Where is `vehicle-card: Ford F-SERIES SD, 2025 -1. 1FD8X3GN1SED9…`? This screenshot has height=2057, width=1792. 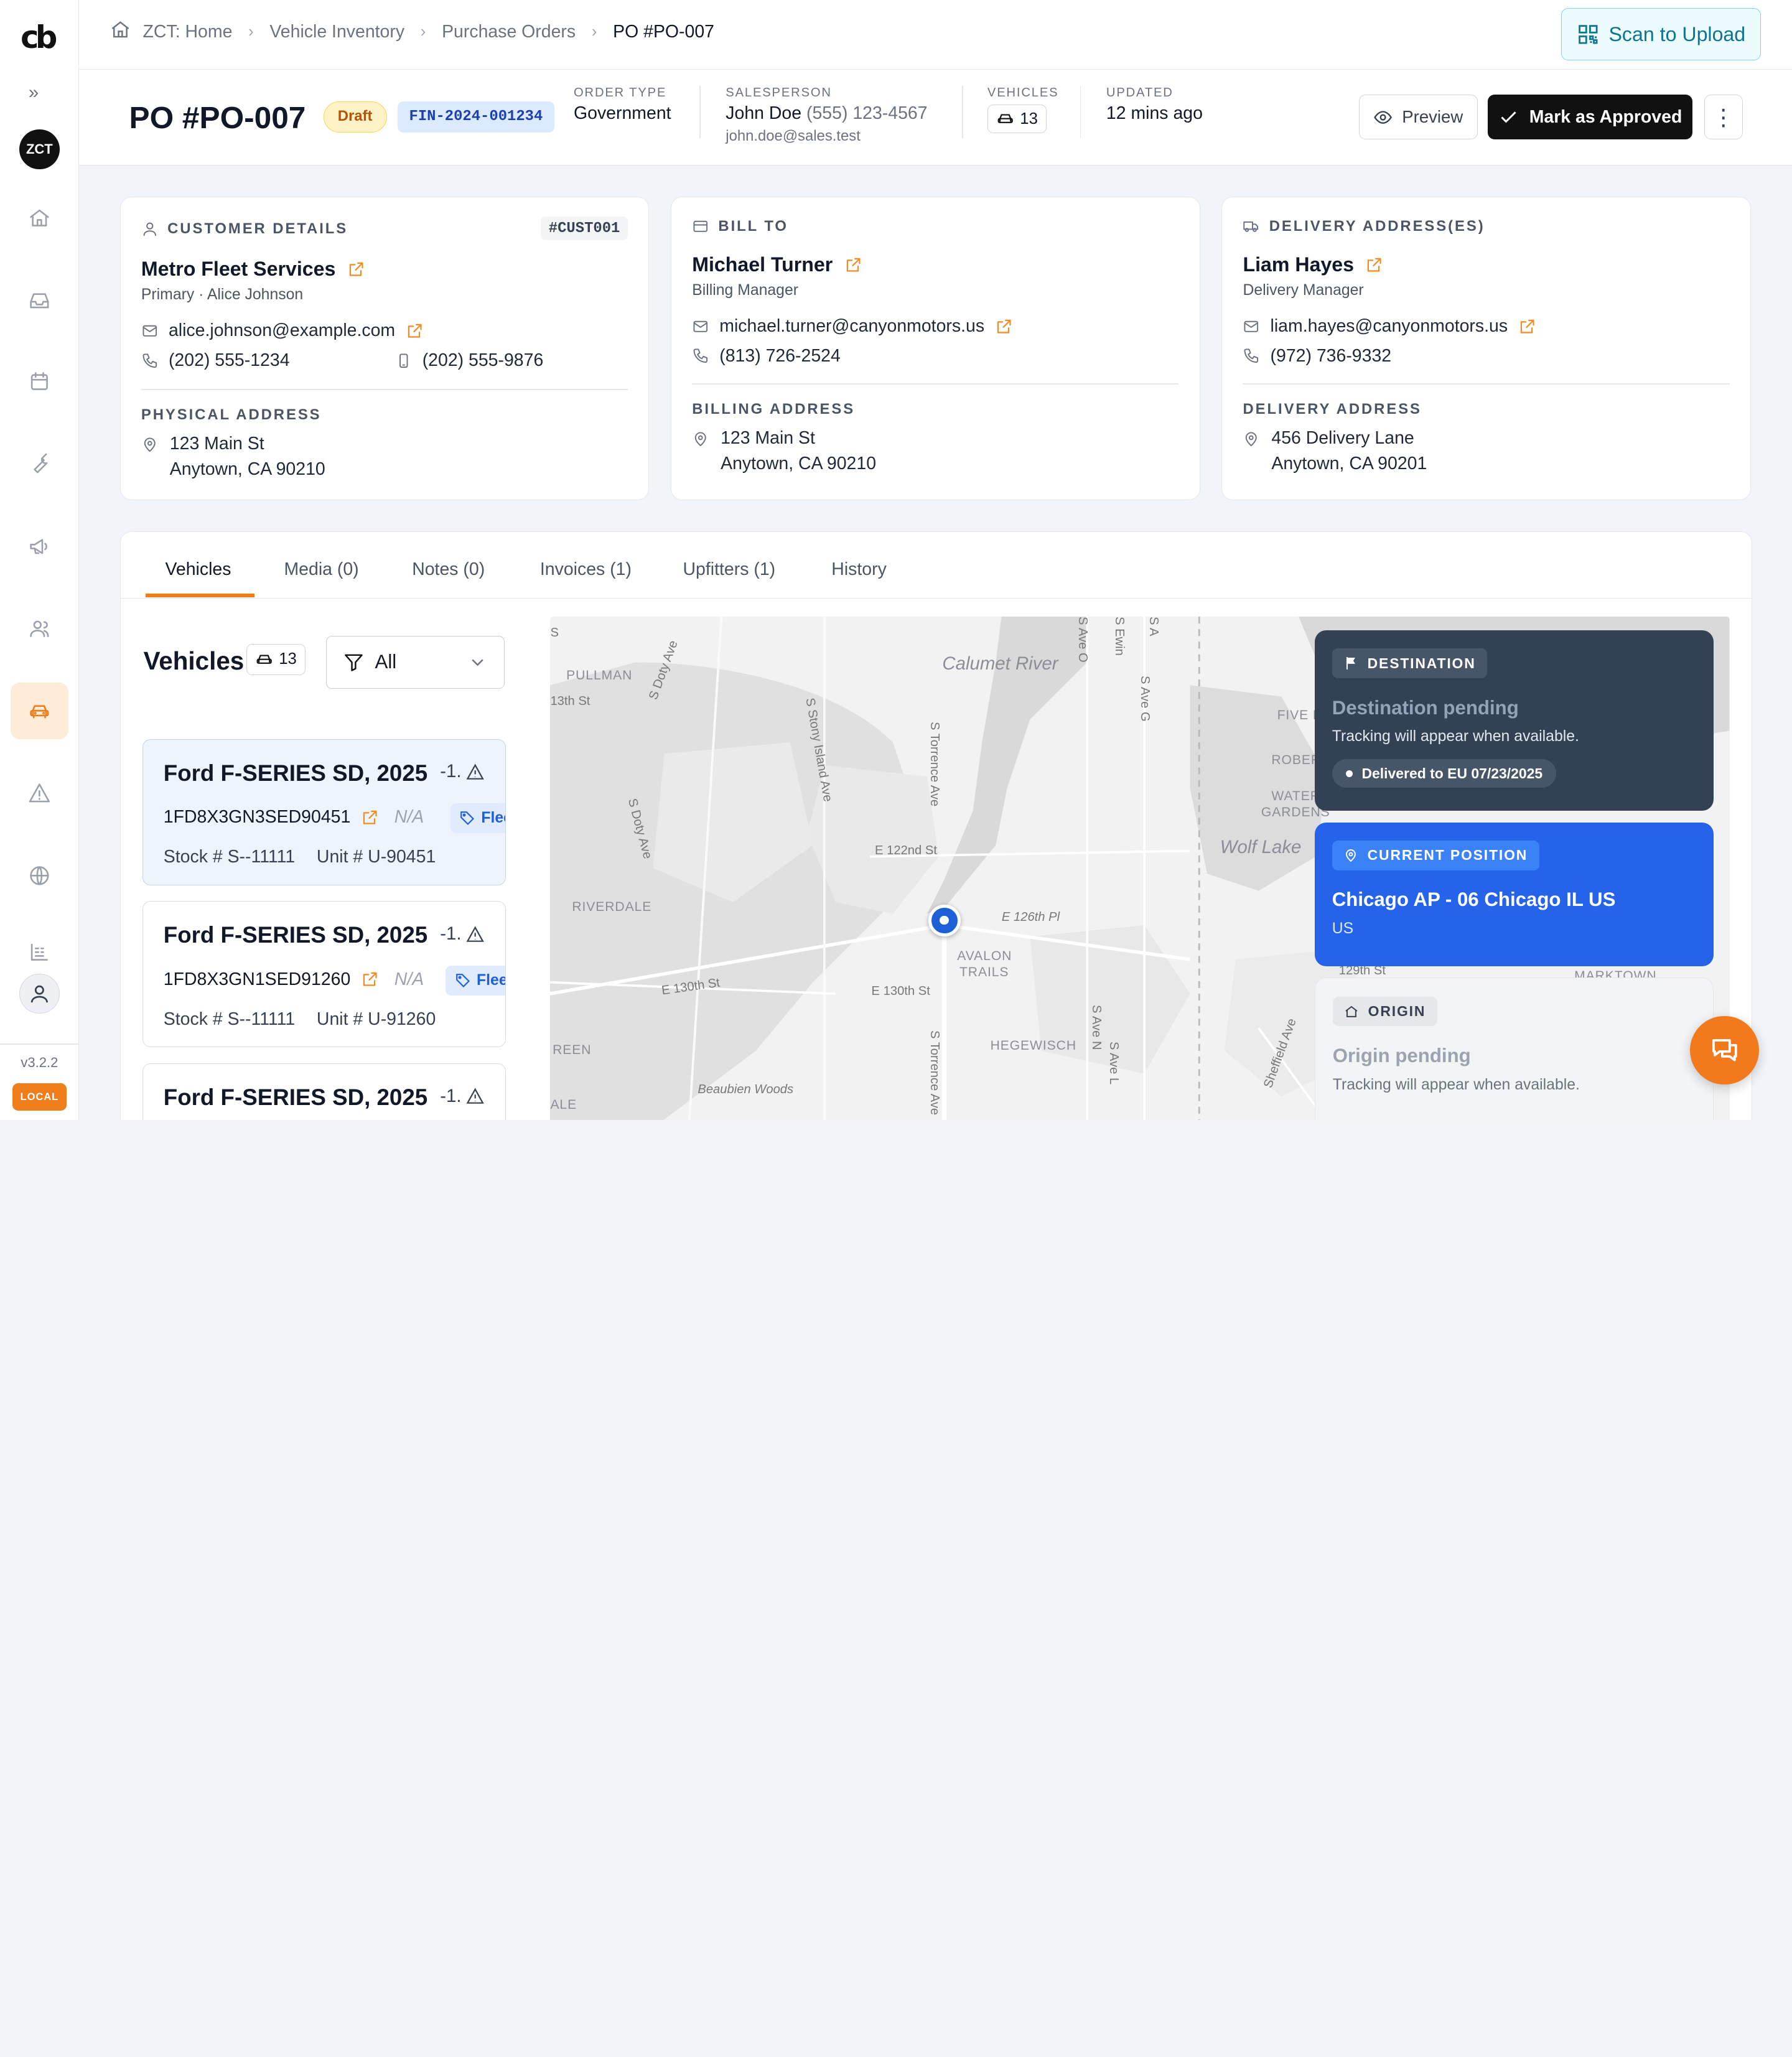 vehicle-card: Ford F-SERIES SD, 2025 -1. 1FD8X3GN1SED9… is located at coordinates (324, 974).